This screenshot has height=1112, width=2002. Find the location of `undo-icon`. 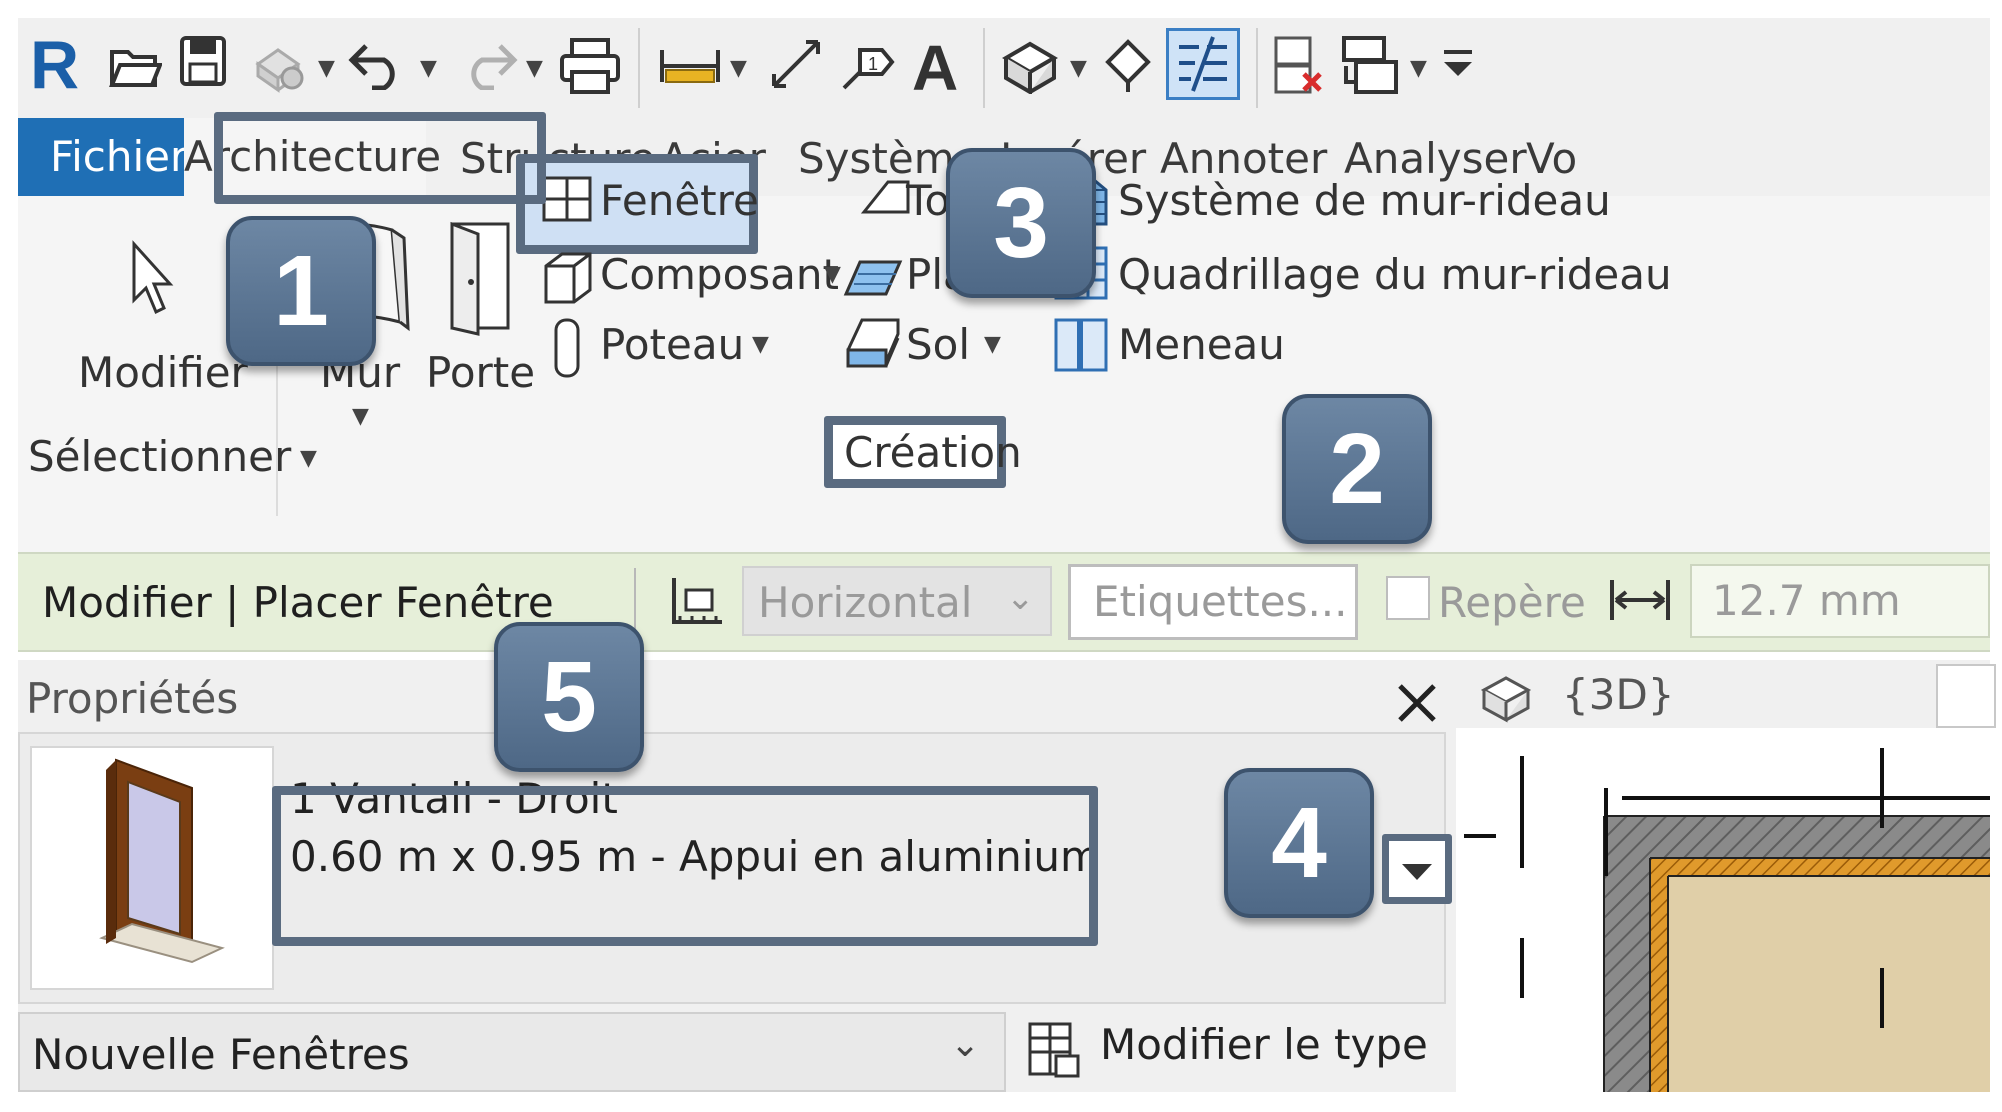

undo-icon is located at coordinates (378, 65).